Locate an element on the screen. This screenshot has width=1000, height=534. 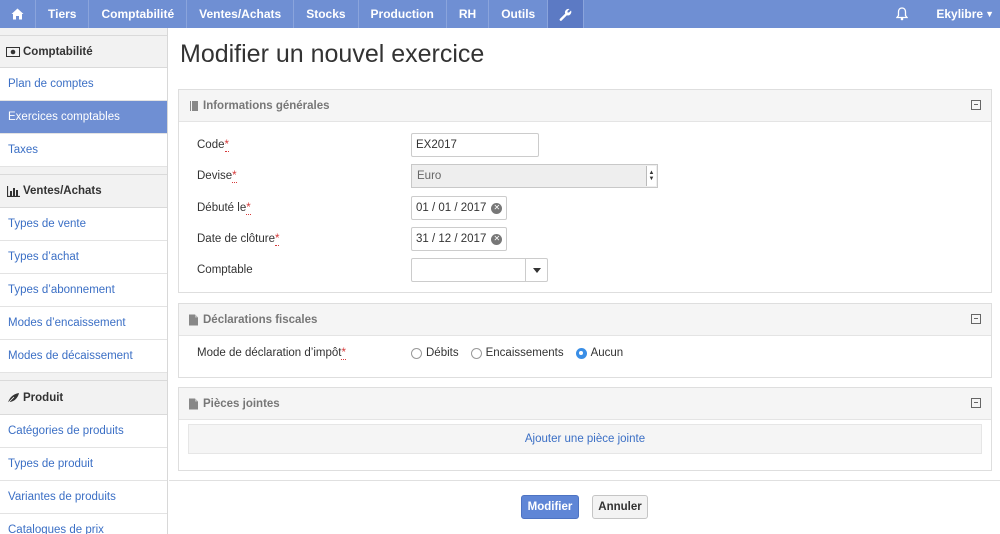
started-label: Débuté le* is located at coordinates (224, 208).